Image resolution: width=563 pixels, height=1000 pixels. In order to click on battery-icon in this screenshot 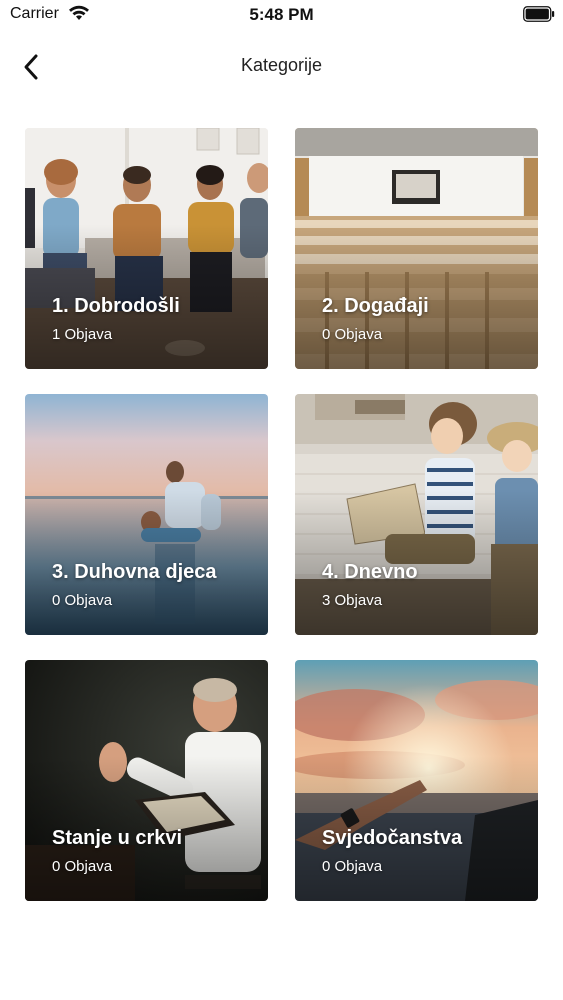, I will do `click(539, 14)`.